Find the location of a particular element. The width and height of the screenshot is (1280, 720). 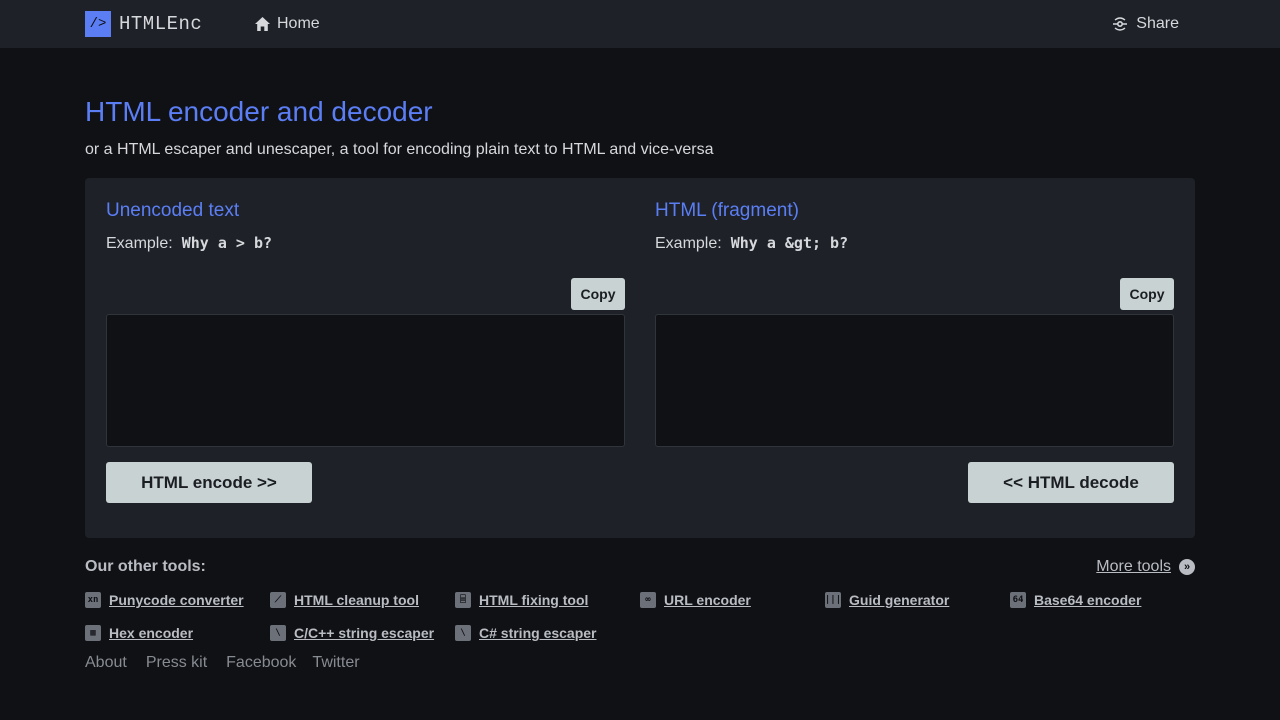

more-tools-label: More tools is located at coordinates (1133, 566).